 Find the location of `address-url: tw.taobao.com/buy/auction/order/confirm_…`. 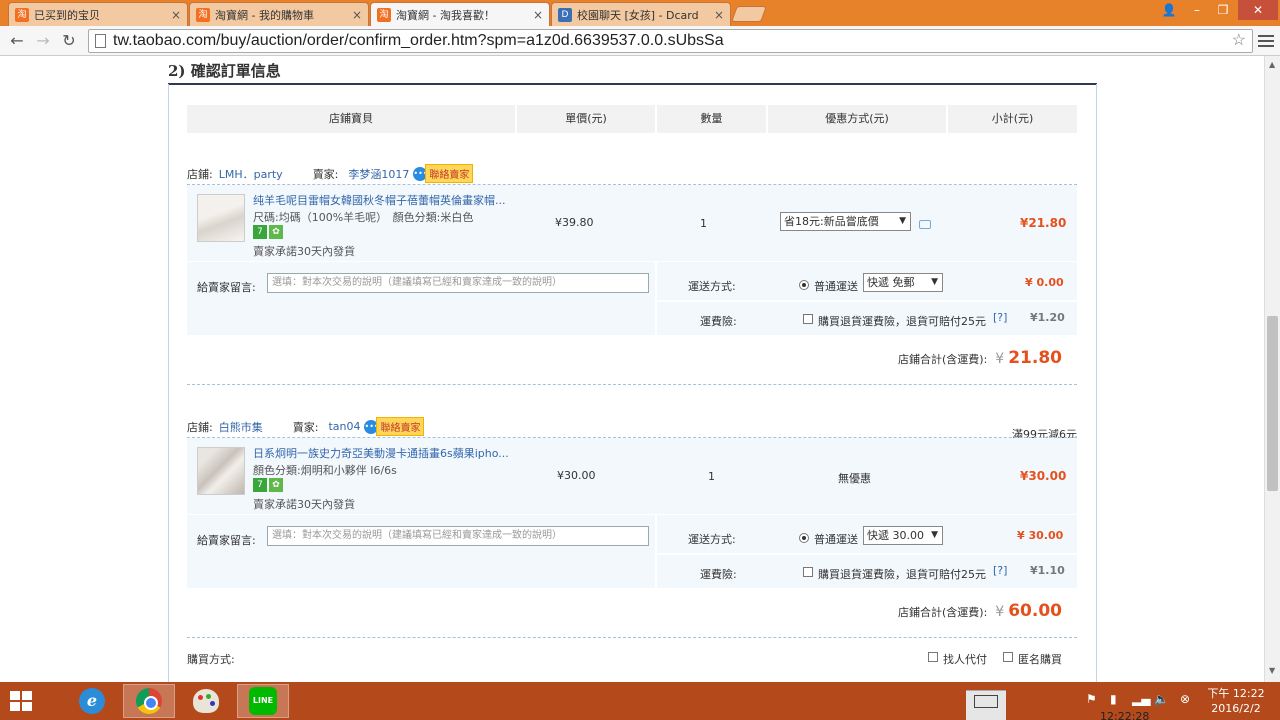

address-url: tw.taobao.com/buy/auction/order/confirm_… is located at coordinates (418, 40).